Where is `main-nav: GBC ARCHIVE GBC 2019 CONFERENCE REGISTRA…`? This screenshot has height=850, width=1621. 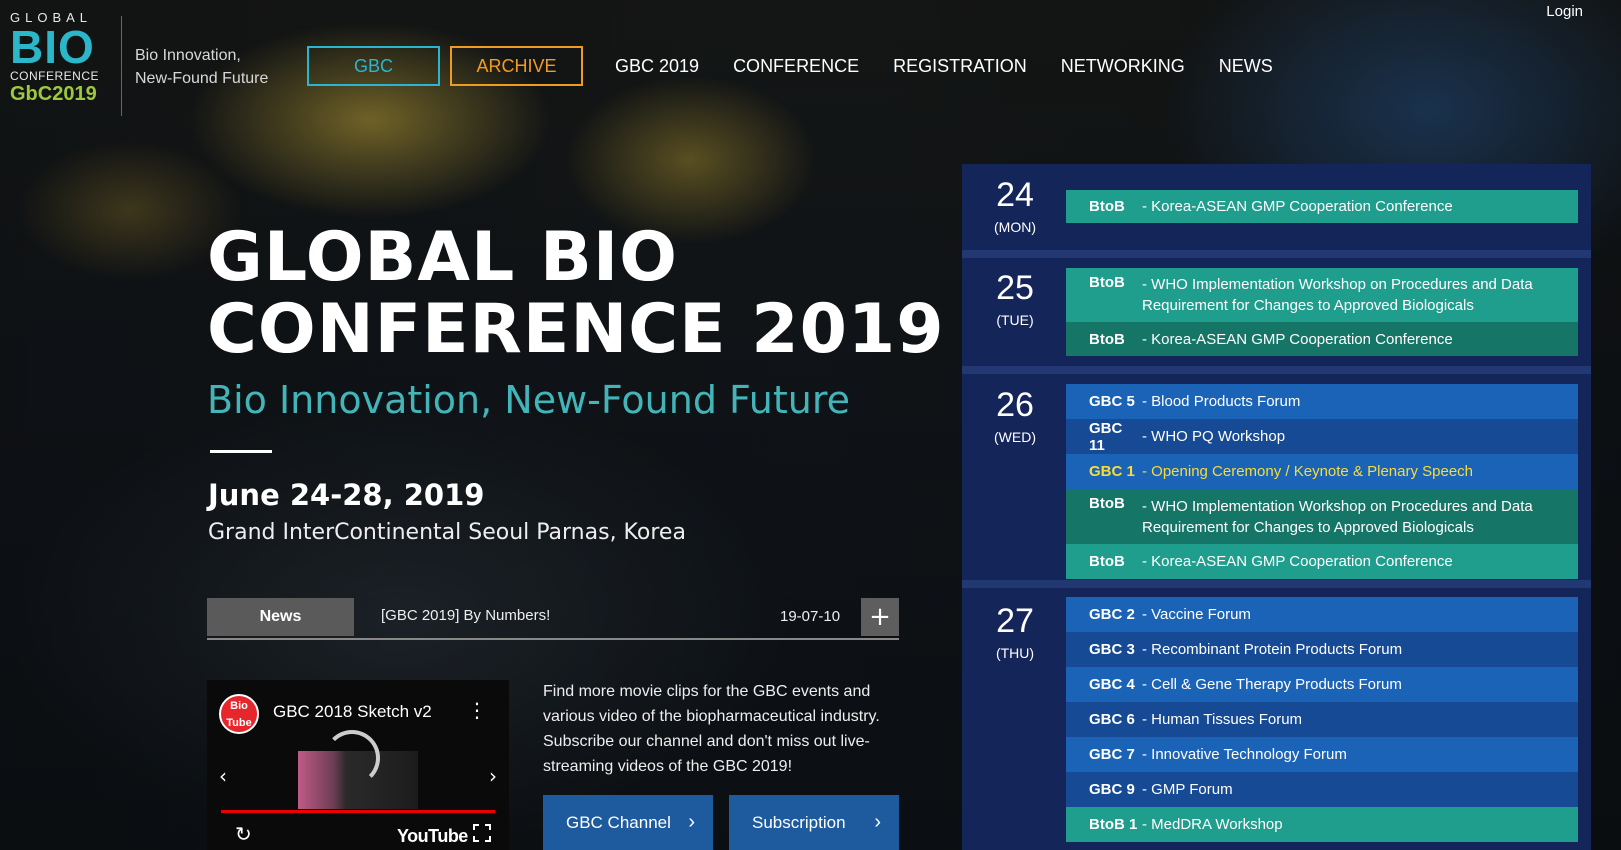 main-nav: GBC ARCHIVE GBC 2019 CONFERENCE REGISTRA… is located at coordinates (796, 66).